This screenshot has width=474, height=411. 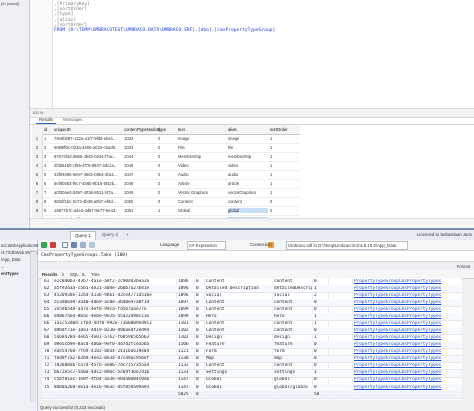 What do you see at coordinates (73, 120) in the screenshot?
I see `tab-messages: Messages` at bounding box center [73, 120].